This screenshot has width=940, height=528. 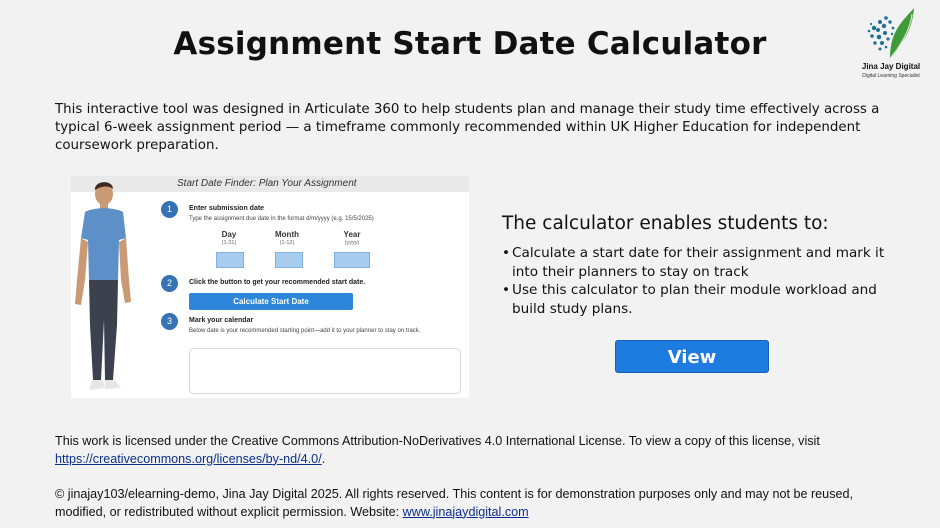 I want to click on step-3-title: Mark your calendar, so click(x=221, y=320).